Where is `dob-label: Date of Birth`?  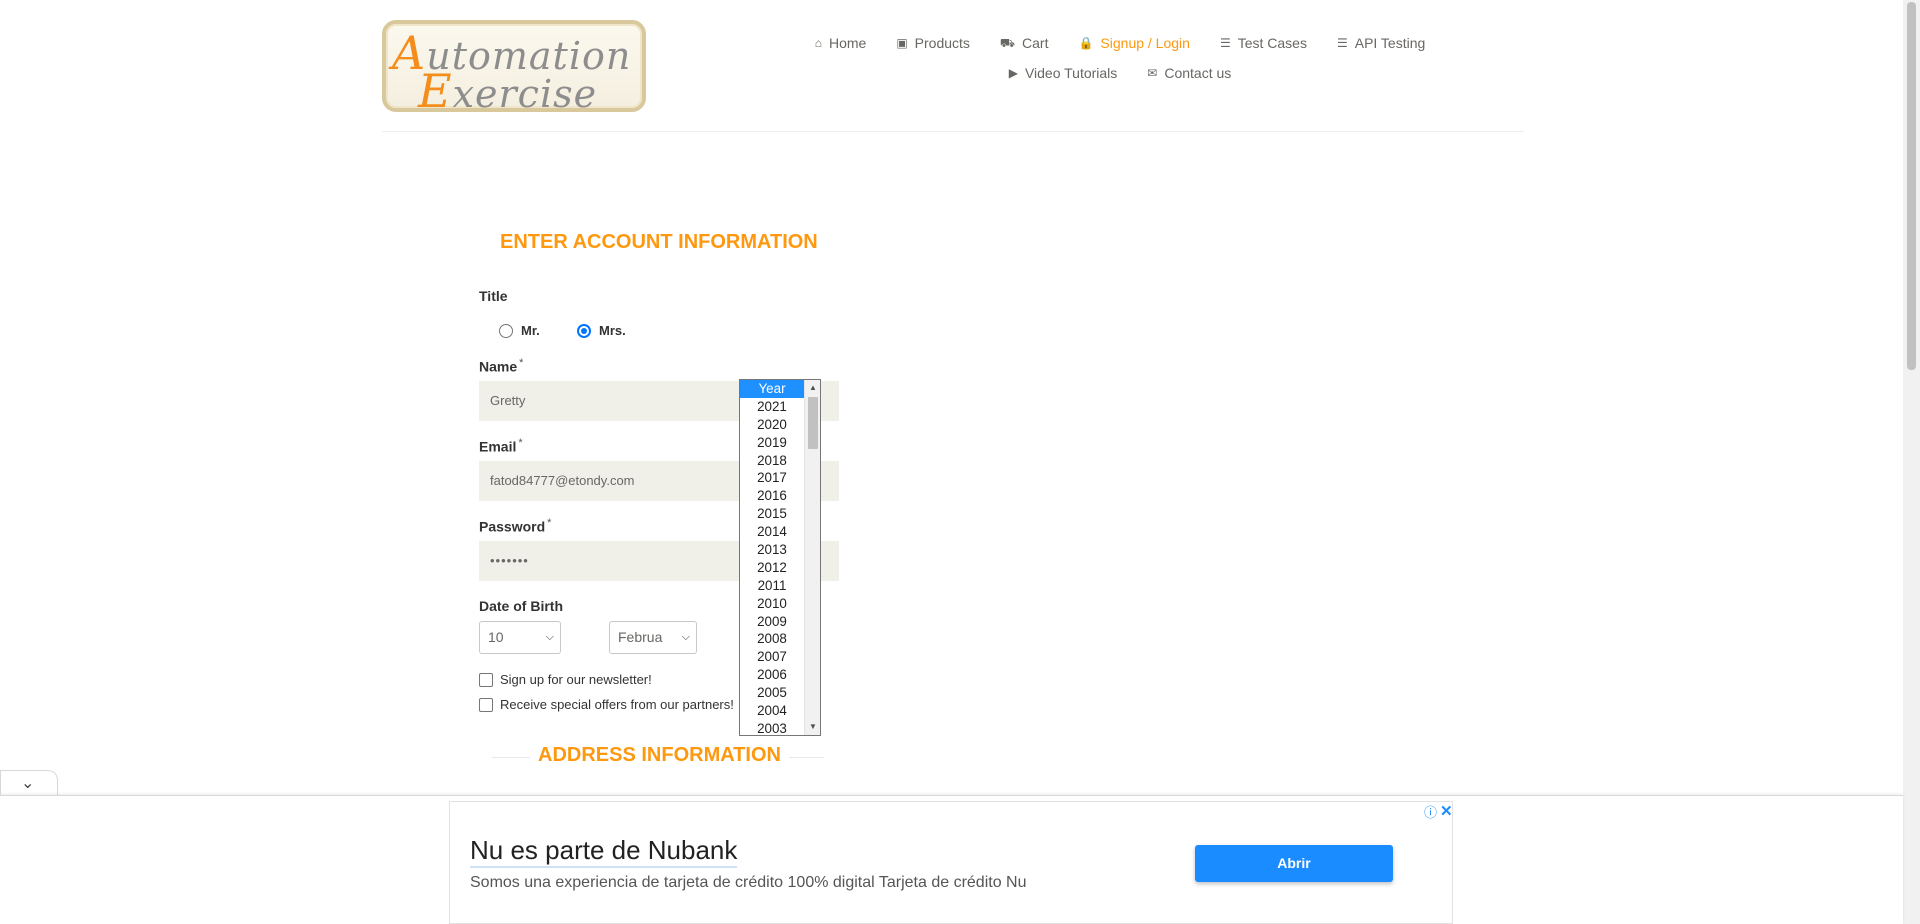
dob-label: Date of Birth is located at coordinates (521, 606).